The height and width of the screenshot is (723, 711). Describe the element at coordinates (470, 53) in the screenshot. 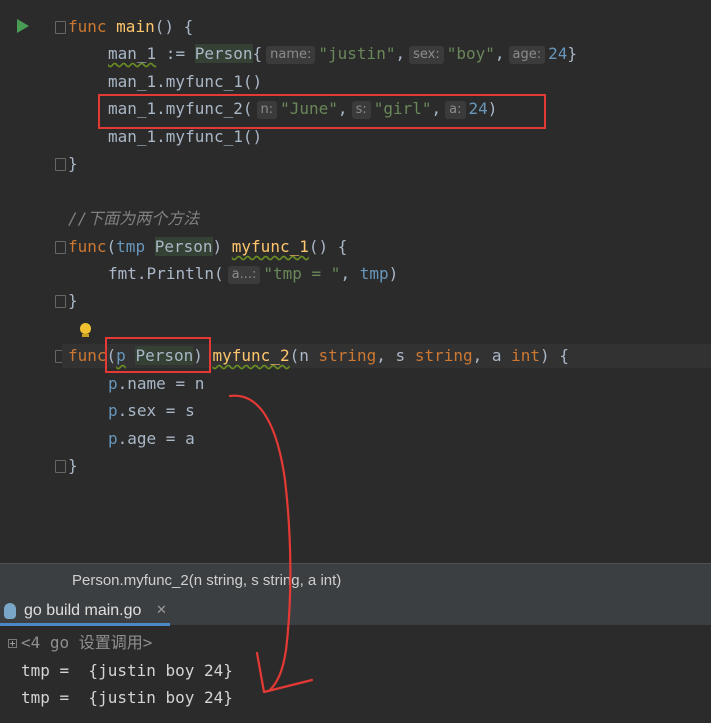

I see `string-literal: "boy"` at that location.